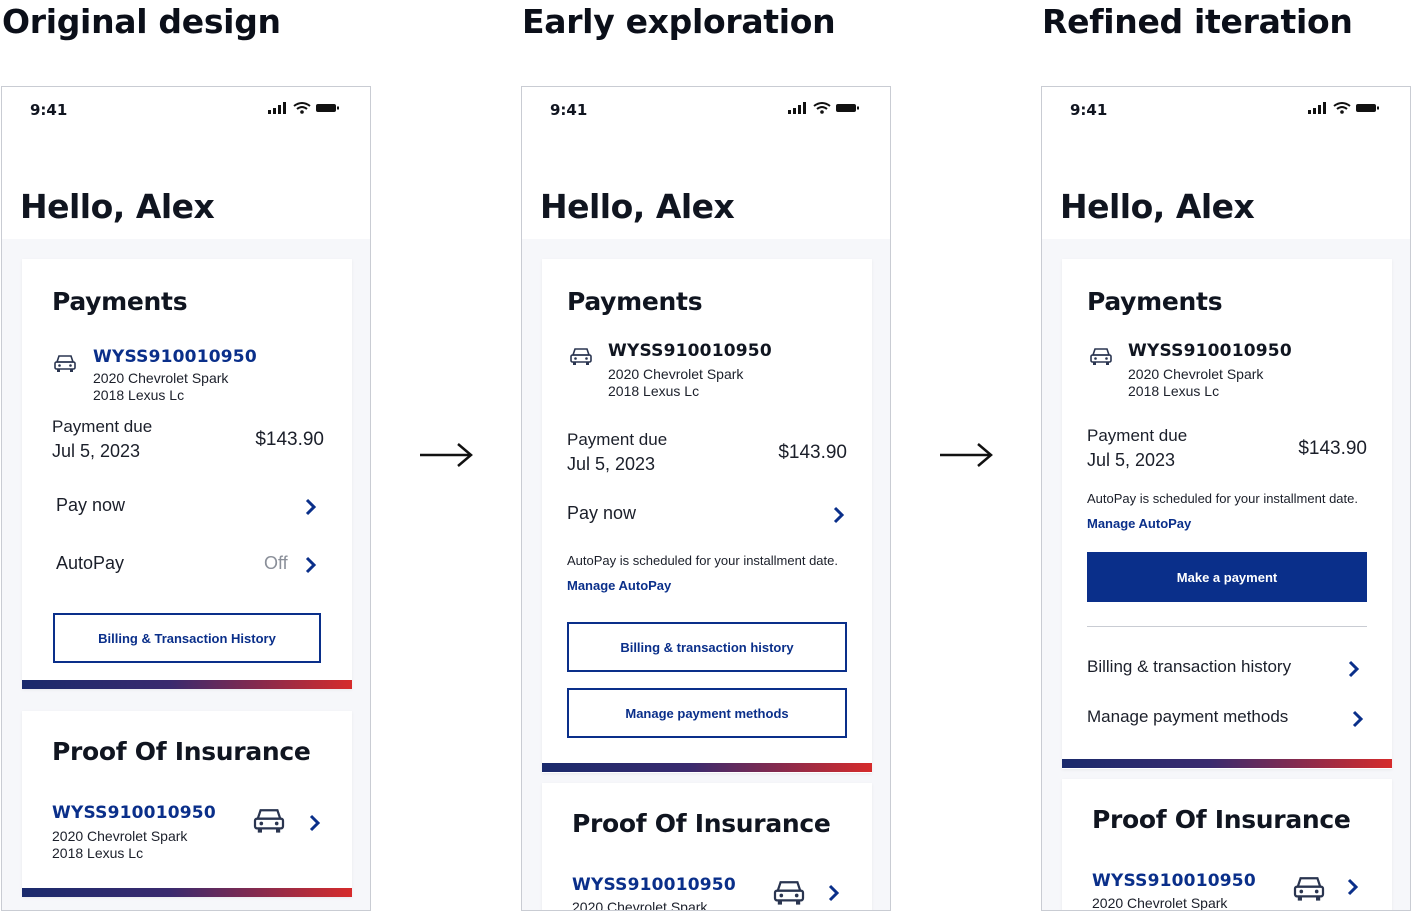 The width and height of the screenshot is (1414, 913). I want to click on manage-payment-methods-label: Manage payment methods, so click(1188, 716).